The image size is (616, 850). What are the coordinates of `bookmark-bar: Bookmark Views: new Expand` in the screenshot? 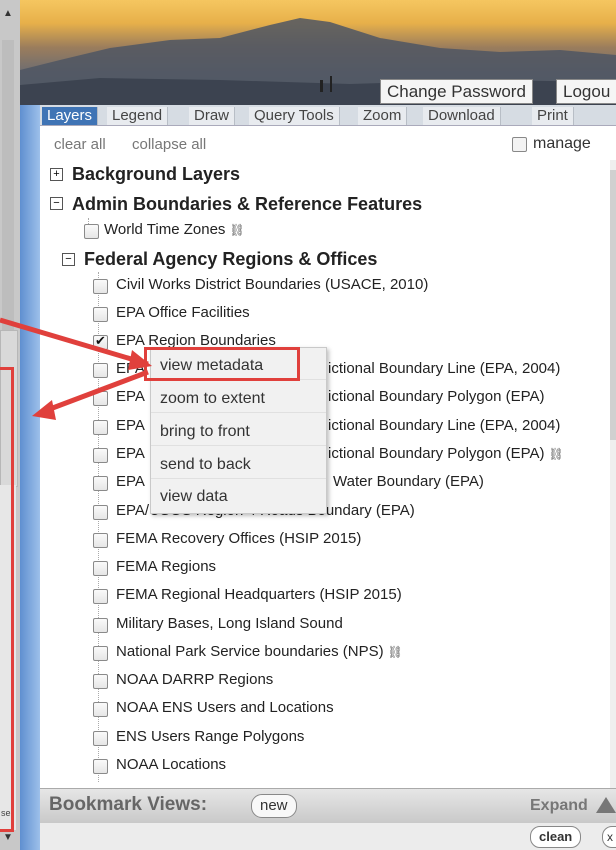 It's located at (328, 805).